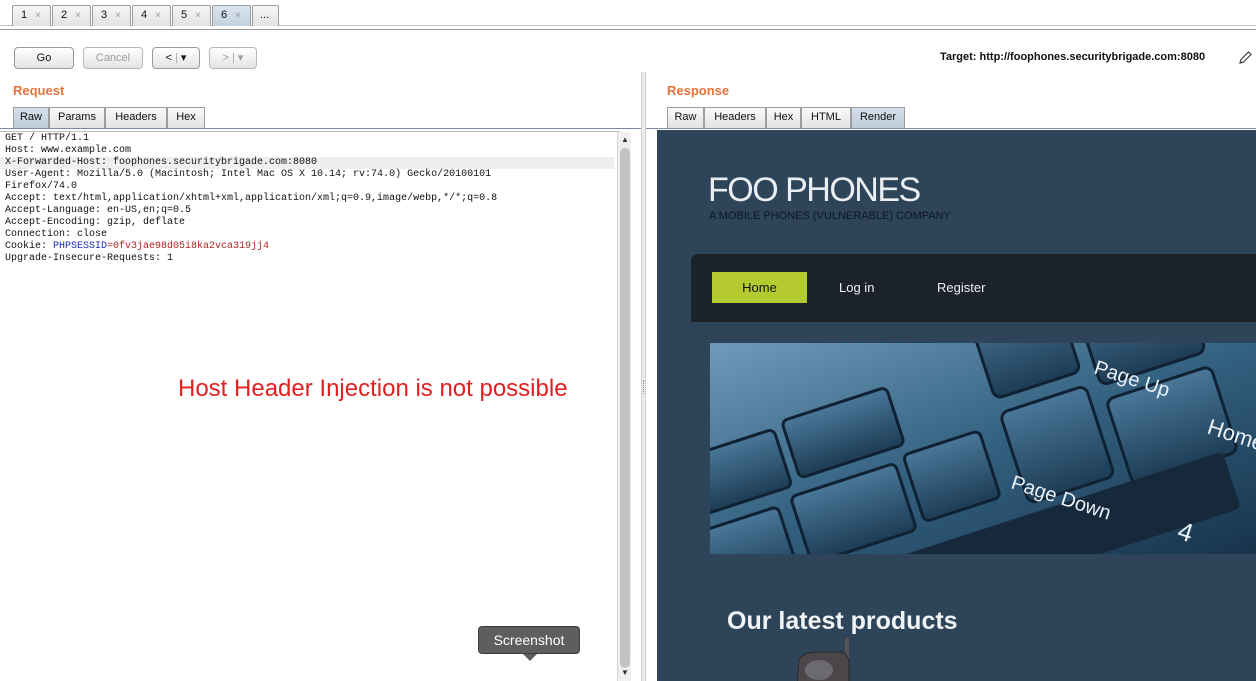 Image resolution: width=1256 pixels, height=681 pixels. What do you see at coordinates (98, 210) in the screenshot?
I see `request-line: Accept-Language: en-US,en;q=0.5` at bounding box center [98, 210].